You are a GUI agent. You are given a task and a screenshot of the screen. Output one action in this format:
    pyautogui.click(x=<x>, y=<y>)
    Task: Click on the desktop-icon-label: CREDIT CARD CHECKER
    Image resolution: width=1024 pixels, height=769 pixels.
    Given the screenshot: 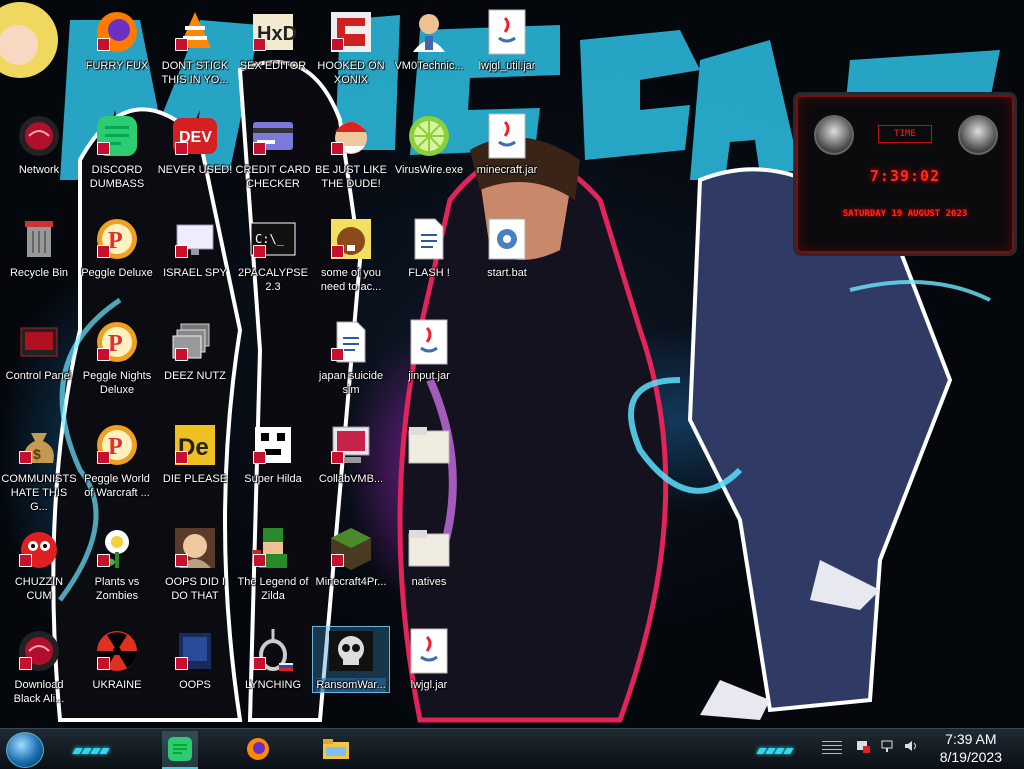 What is the action you would take?
    pyautogui.click(x=273, y=177)
    